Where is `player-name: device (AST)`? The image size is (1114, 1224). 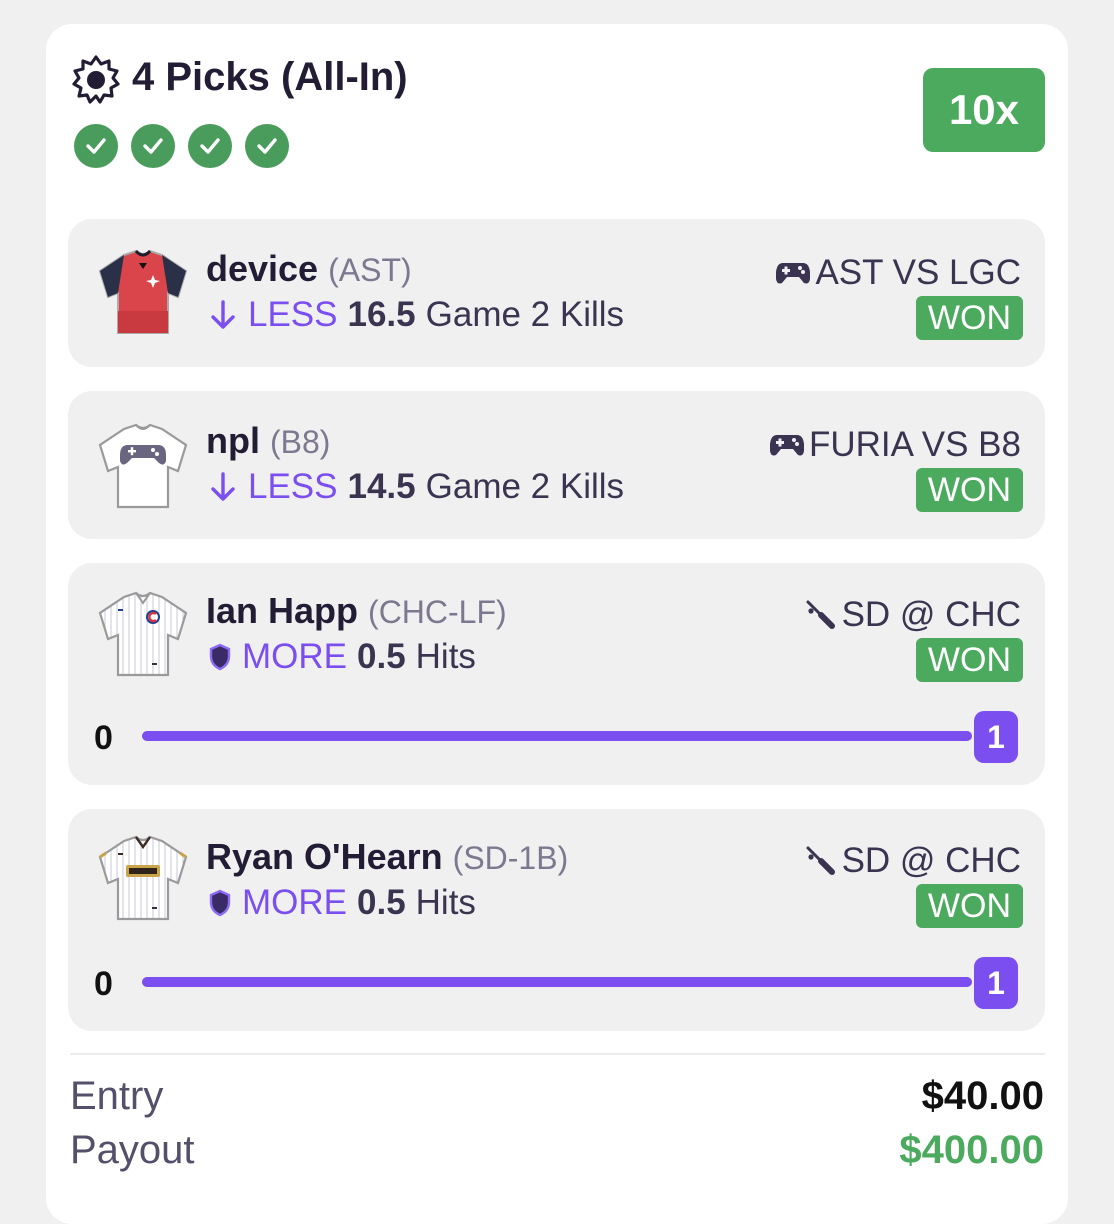 player-name: device (AST) is located at coordinates (309, 269).